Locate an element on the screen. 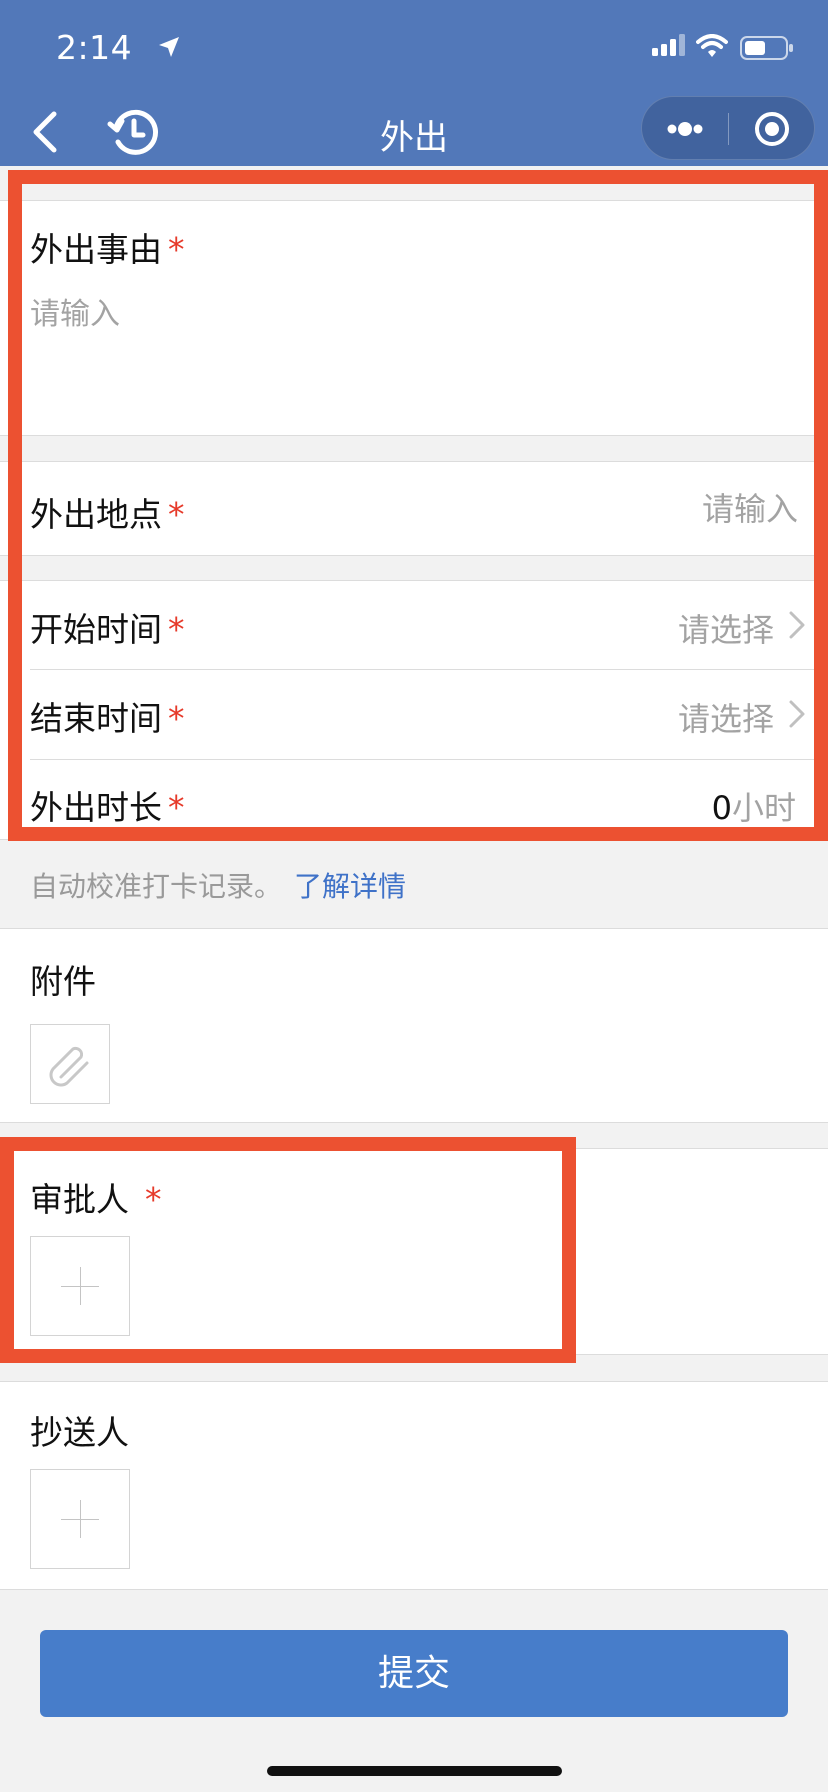 The width and height of the screenshot is (828, 1792). more-button is located at coordinates (685, 129).